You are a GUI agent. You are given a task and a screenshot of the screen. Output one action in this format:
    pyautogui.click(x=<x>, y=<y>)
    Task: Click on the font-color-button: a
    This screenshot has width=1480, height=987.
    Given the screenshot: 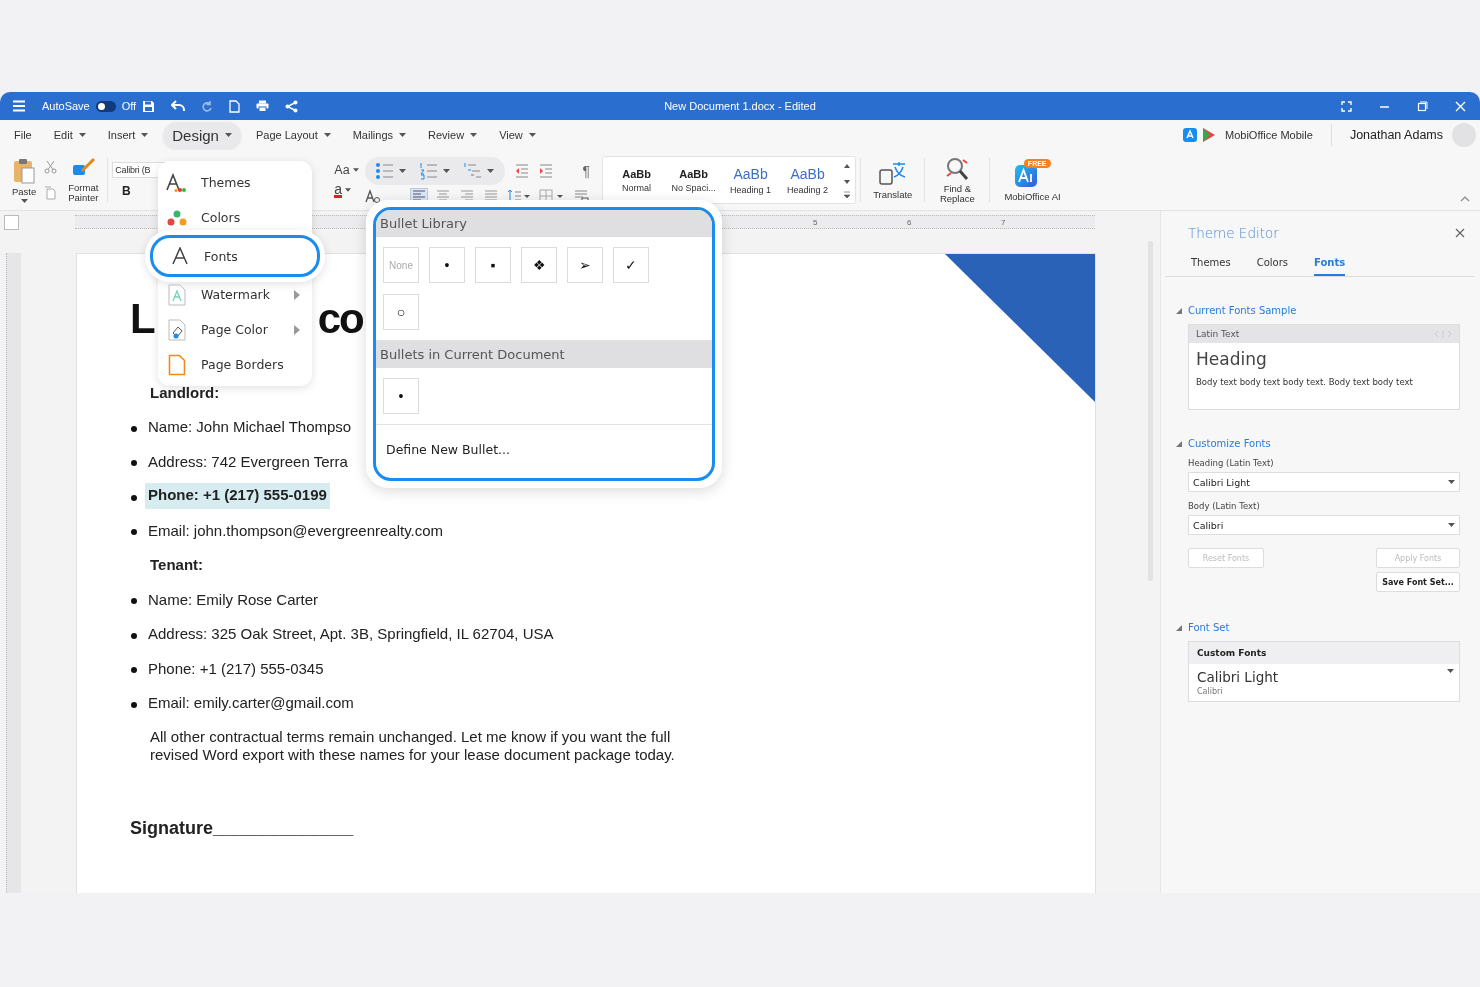 What is the action you would take?
    pyautogui.click(x=346, y=190)
    